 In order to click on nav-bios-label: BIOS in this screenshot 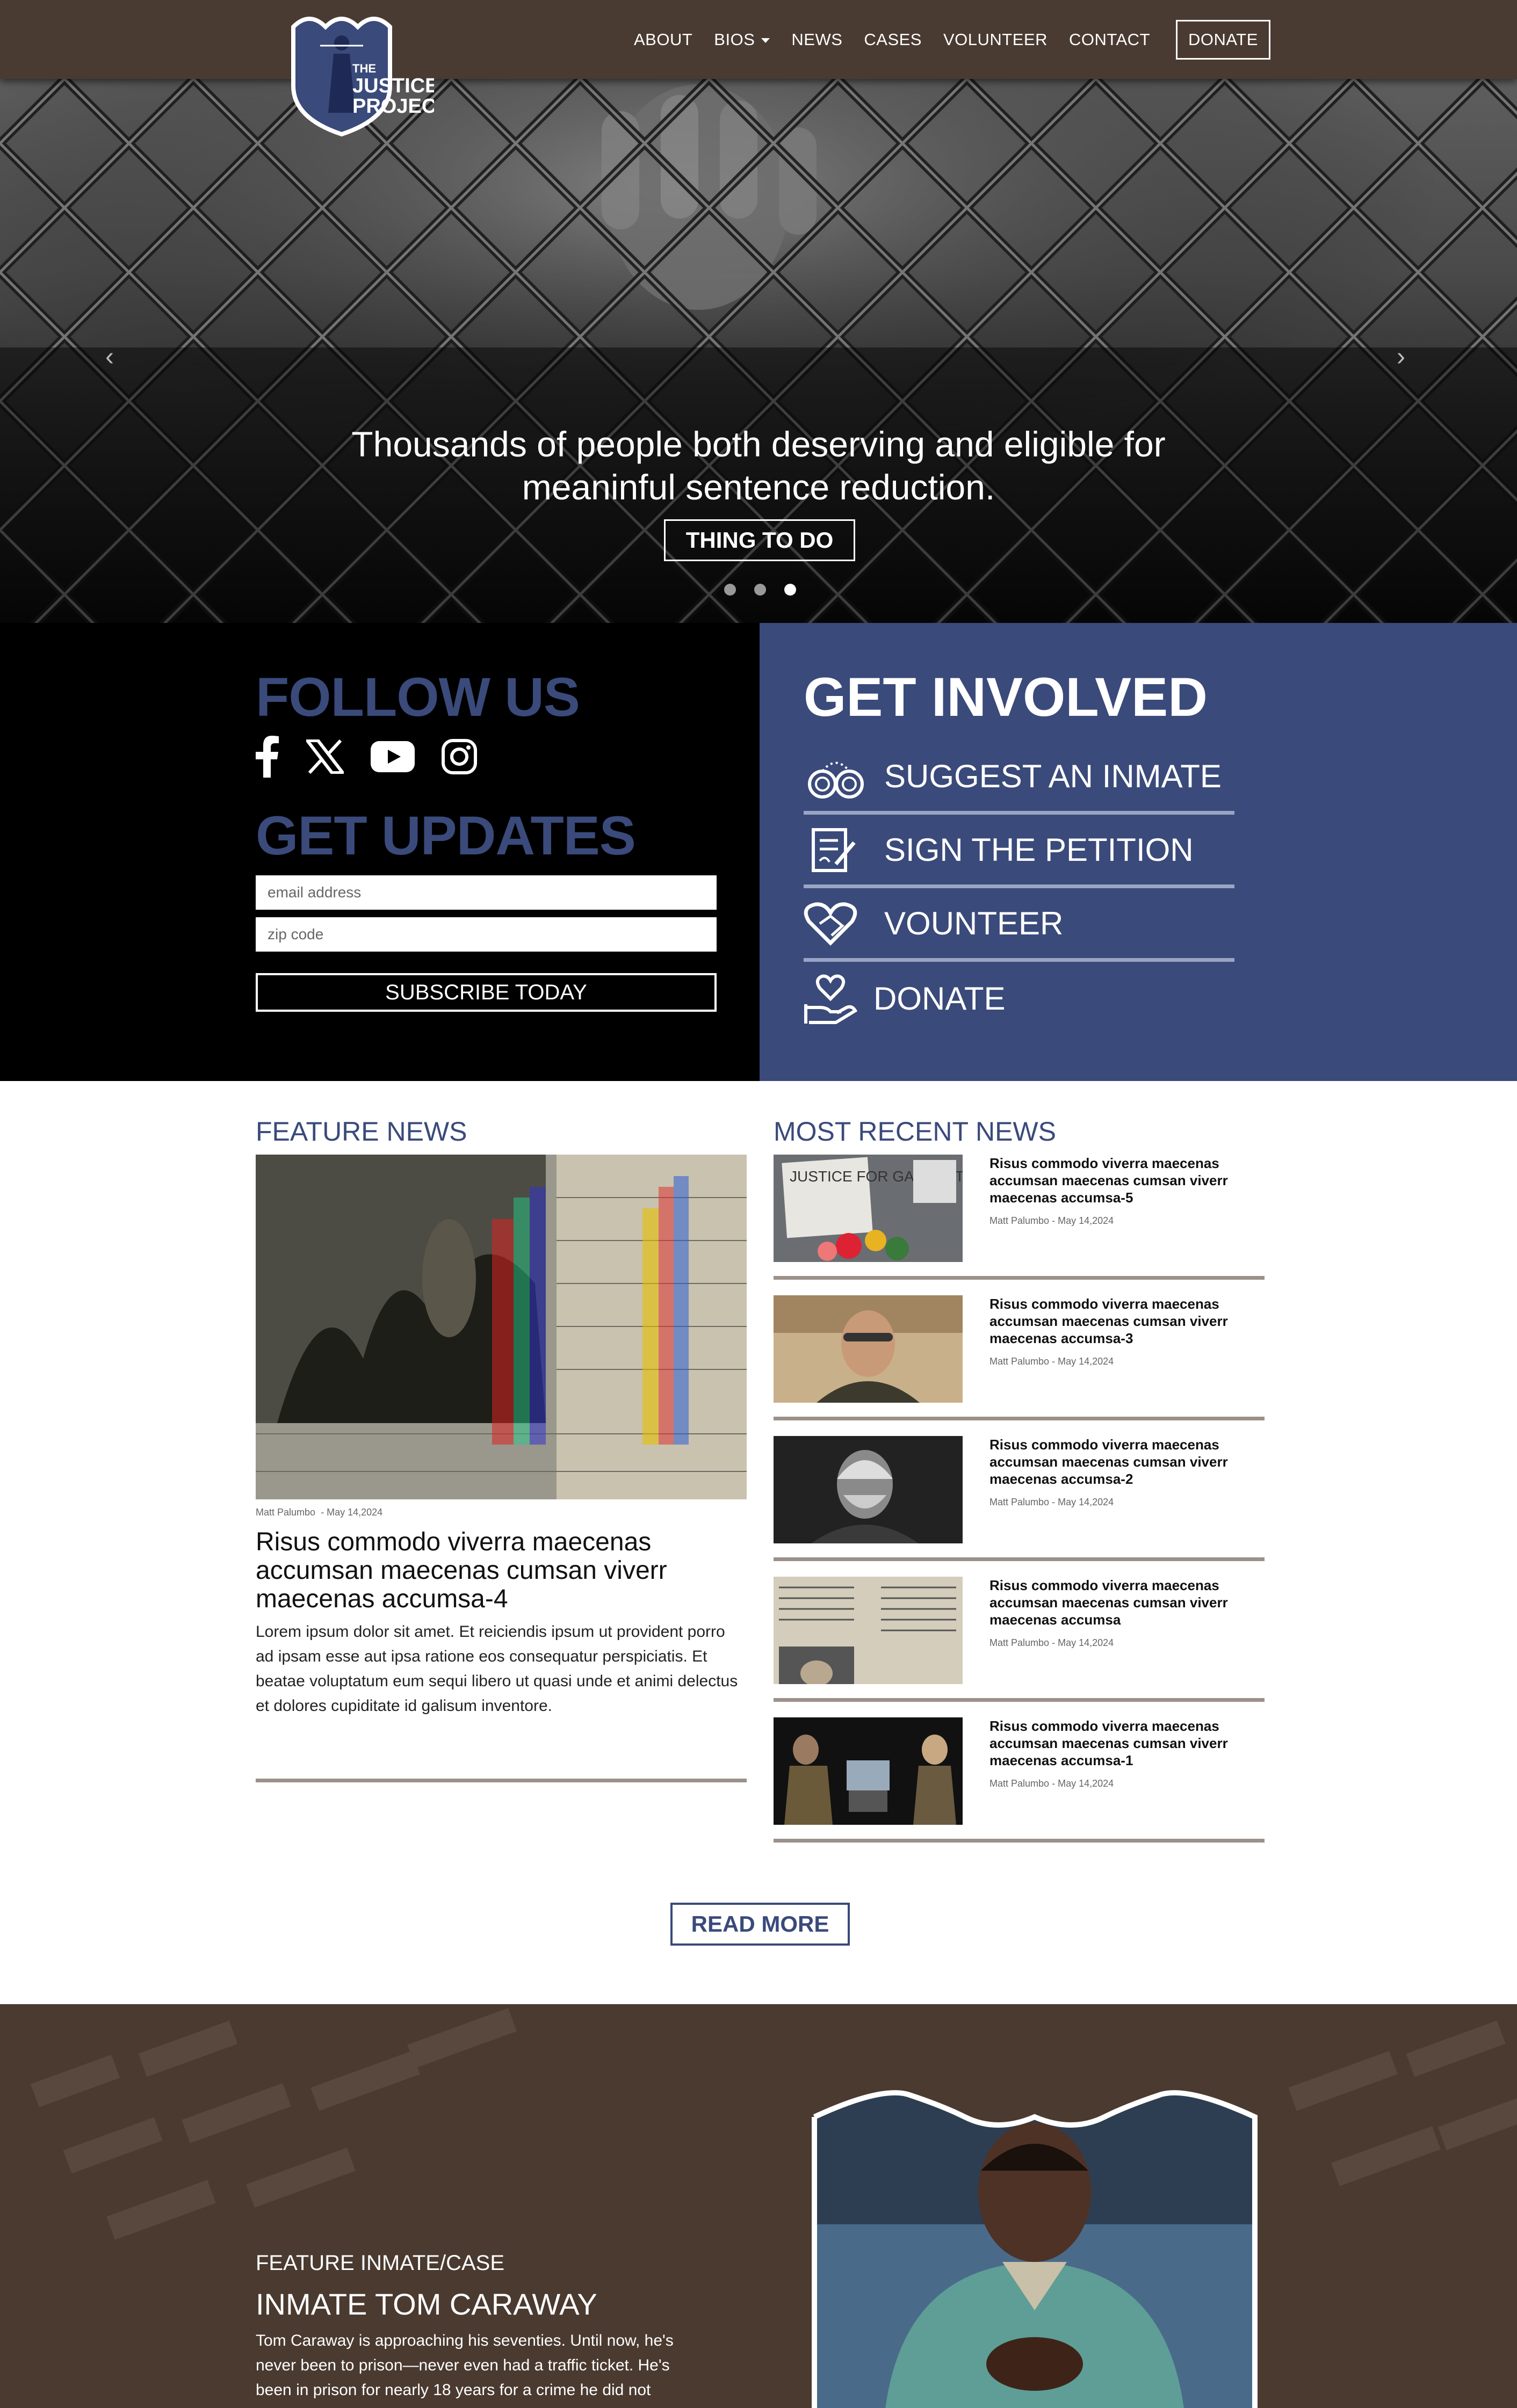, I will do `click(735, 39)`.